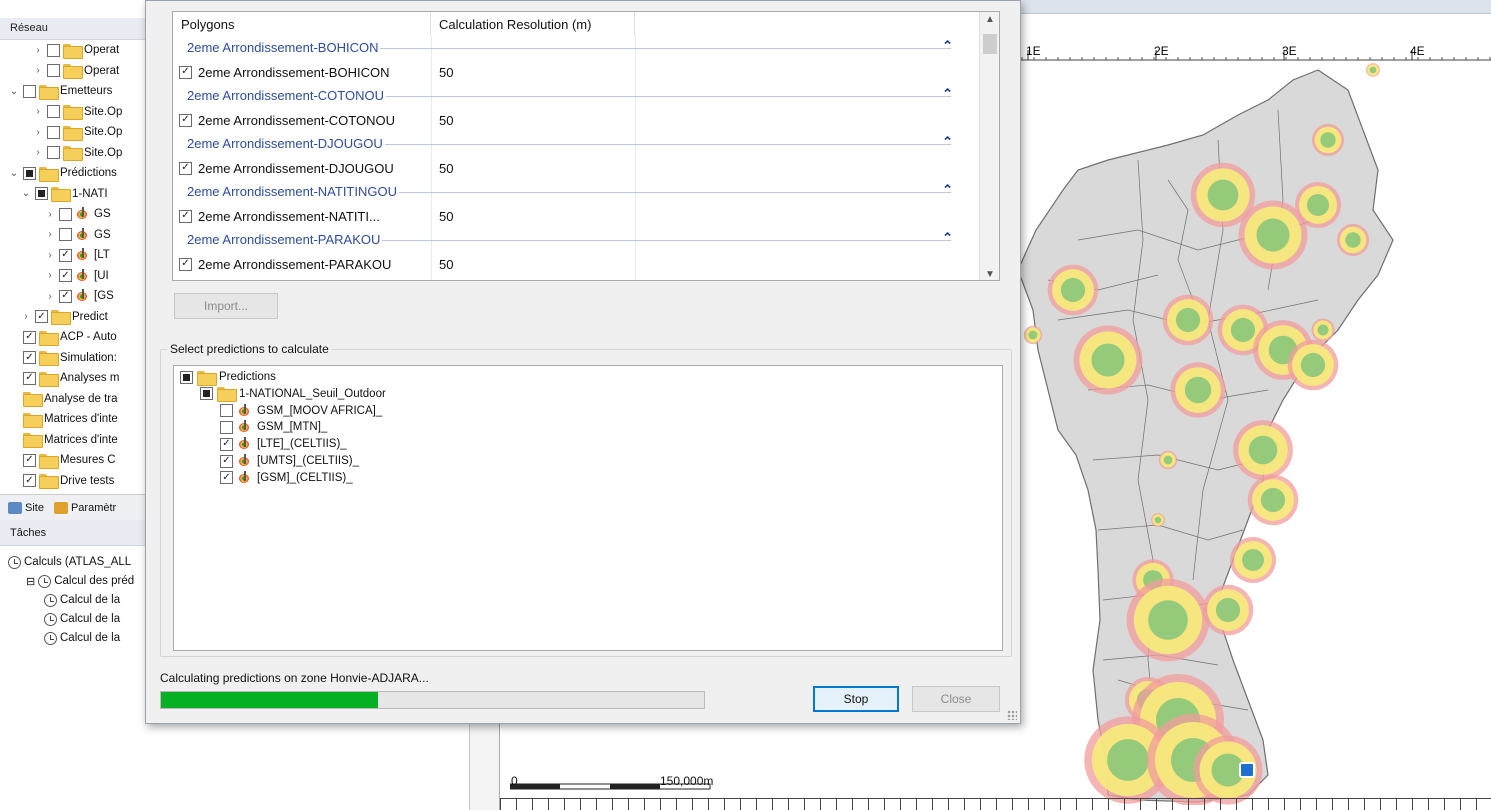 The height and width of the screenshot is (810, 1491). I want to click on polygon-group-header: 2eme Arrondissement-NATITINGOU ⌃, so click(576, 192).